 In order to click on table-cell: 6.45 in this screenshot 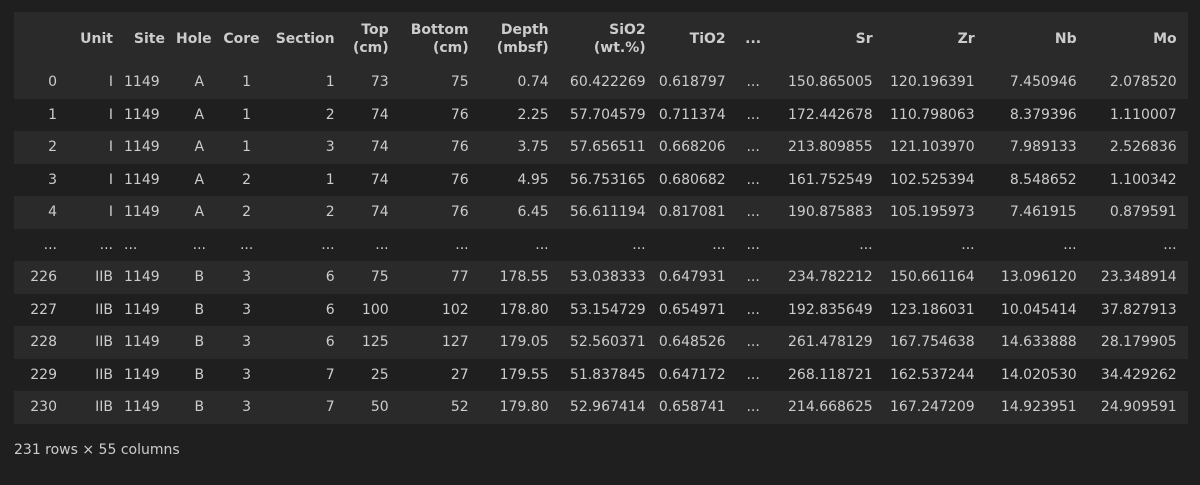, I will do `click(533, 212)`.